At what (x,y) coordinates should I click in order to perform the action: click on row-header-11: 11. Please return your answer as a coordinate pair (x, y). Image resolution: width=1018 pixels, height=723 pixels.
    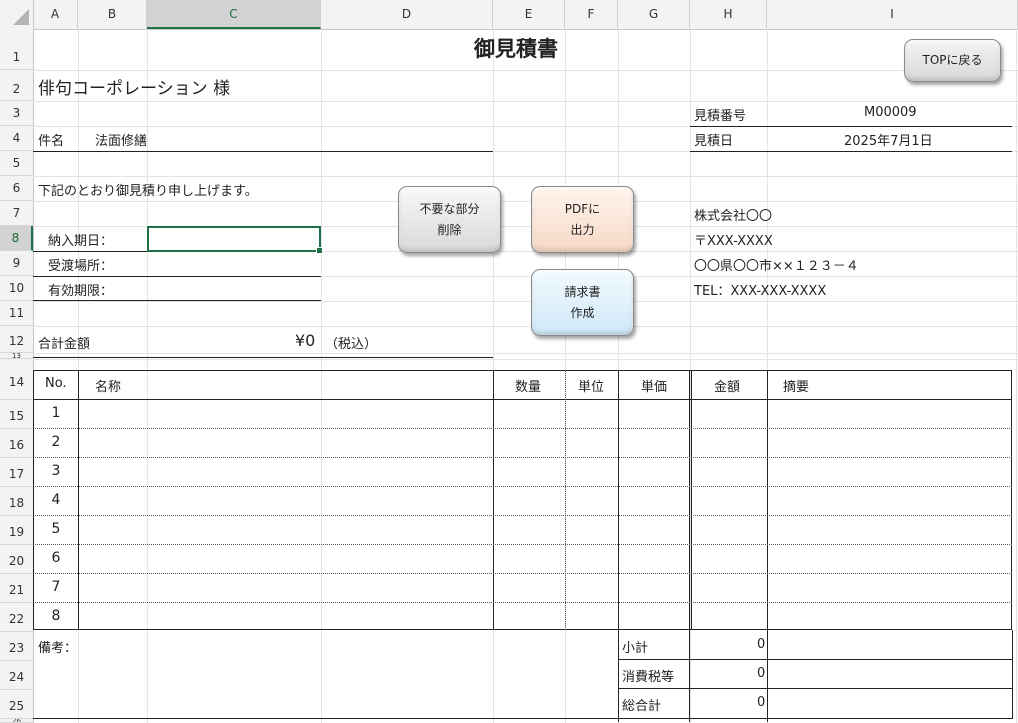
    Looking at the image, I should click on (16, 313).